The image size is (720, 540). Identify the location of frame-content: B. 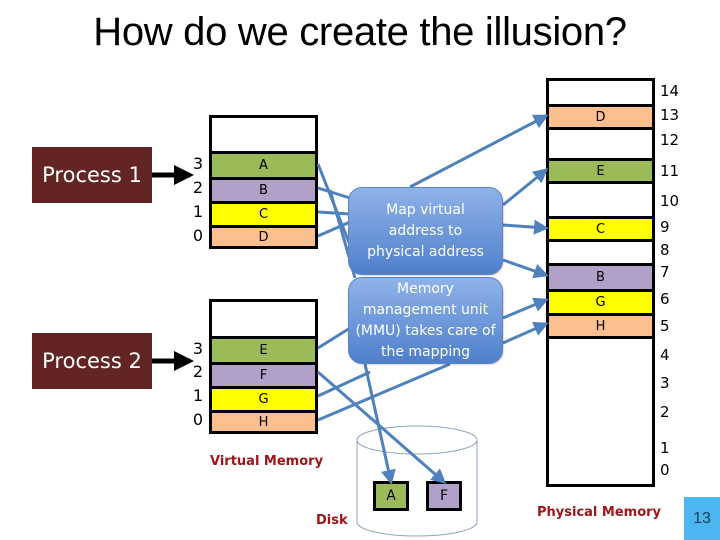
(600, 277).